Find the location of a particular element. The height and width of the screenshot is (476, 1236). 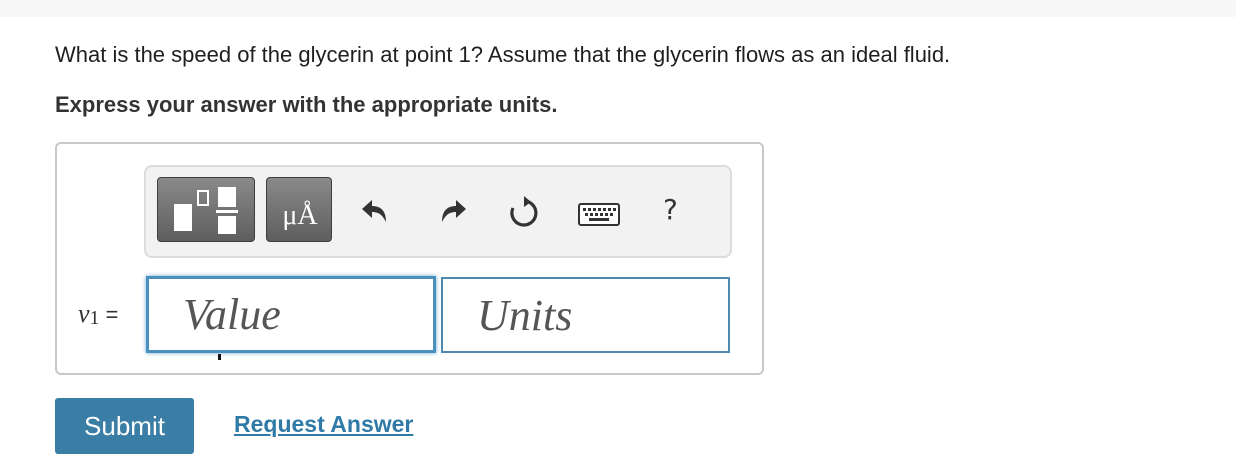

request-answer-link: Request Answer is located at coordinates (323, 424).